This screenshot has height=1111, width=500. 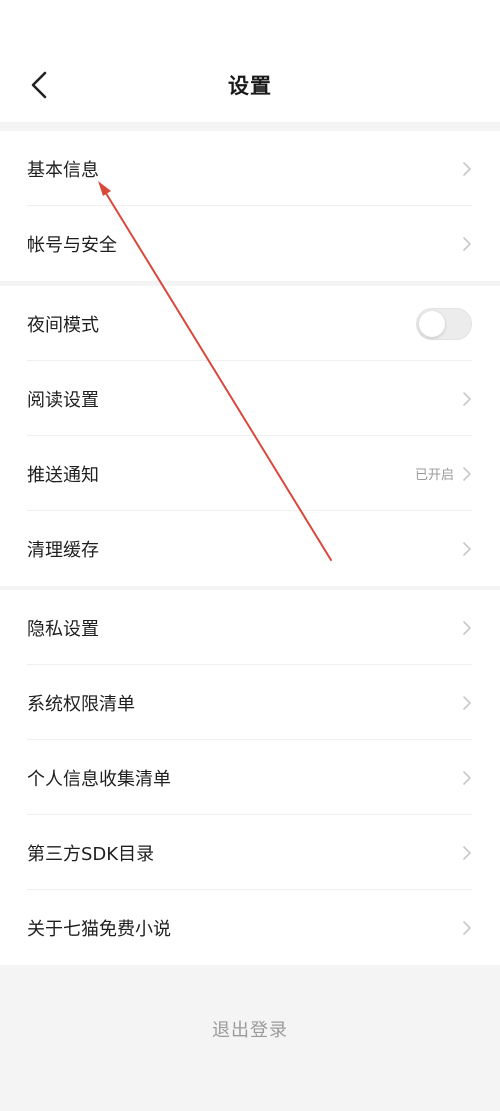 What do you see at coordinates (81, 704) in the screenshot?
I see `settings-item-label: 系统权限清单` at bounding box center [81, 704].